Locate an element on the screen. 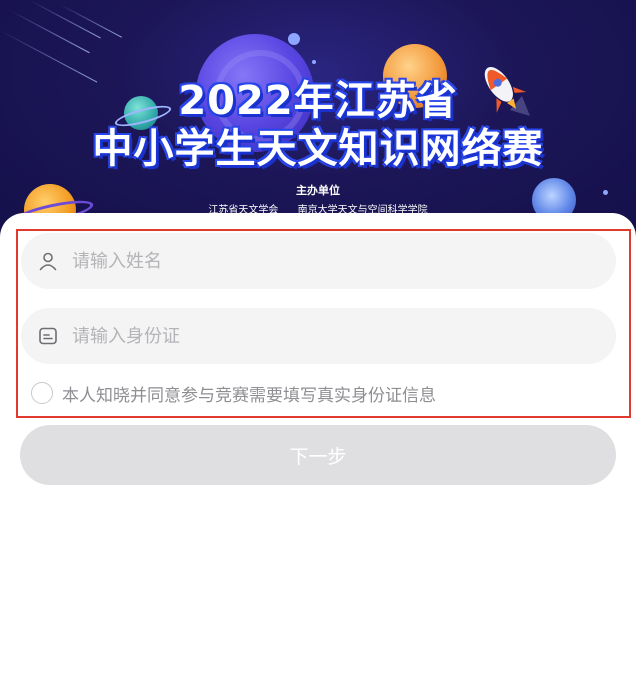  banner-title-line2: 中小学生天文知识网络赛 is located at coordinates (318, 149).